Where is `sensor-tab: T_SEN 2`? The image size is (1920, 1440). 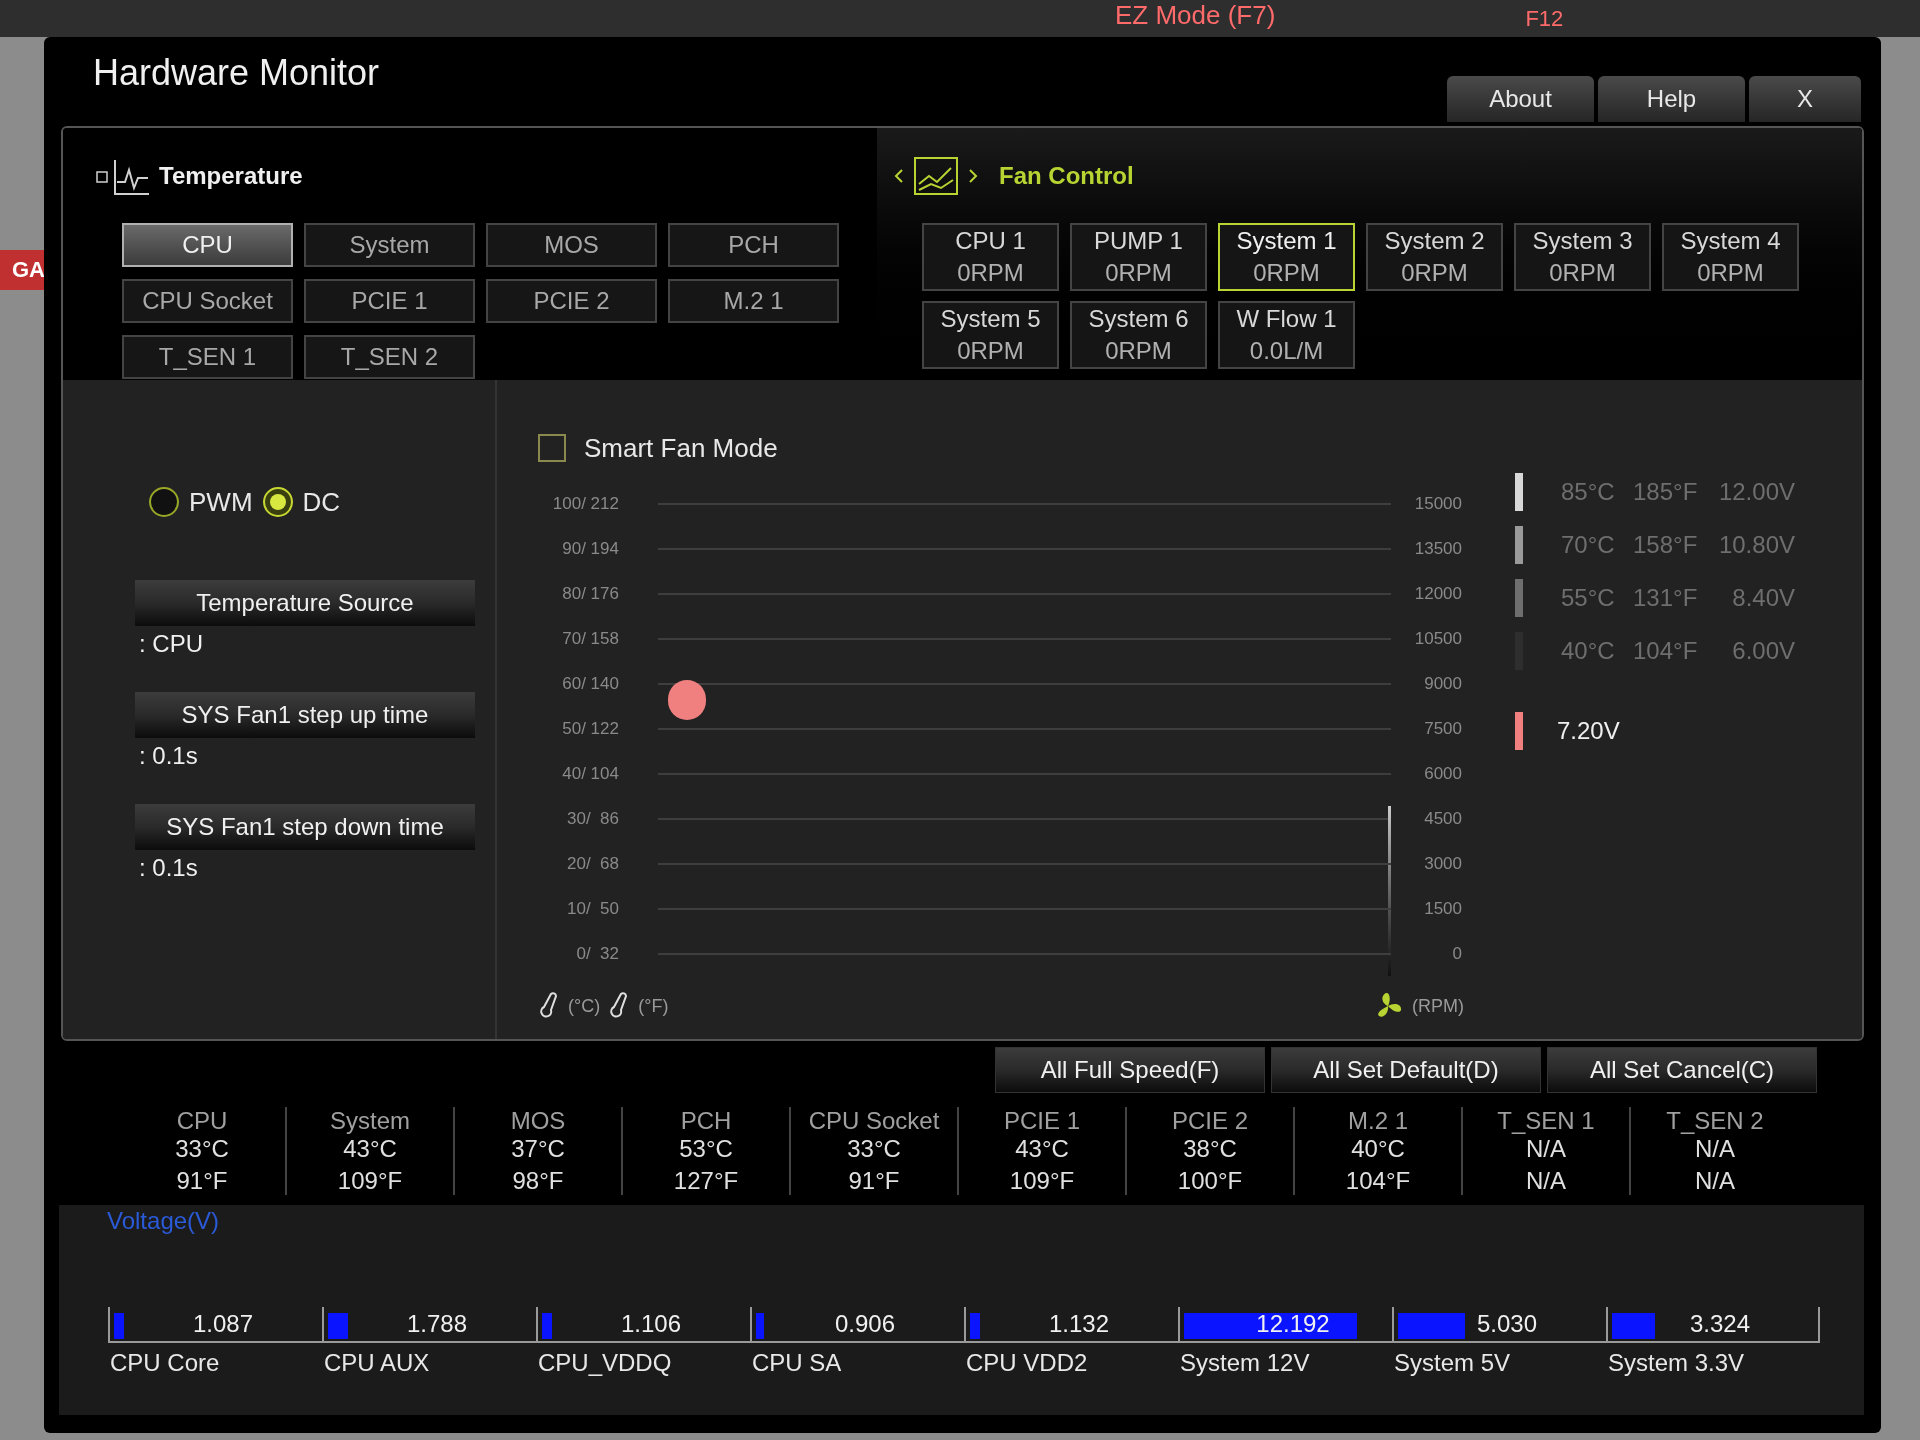 sensor-tab: T_SEN 2 is located at coordinates (389, 357).